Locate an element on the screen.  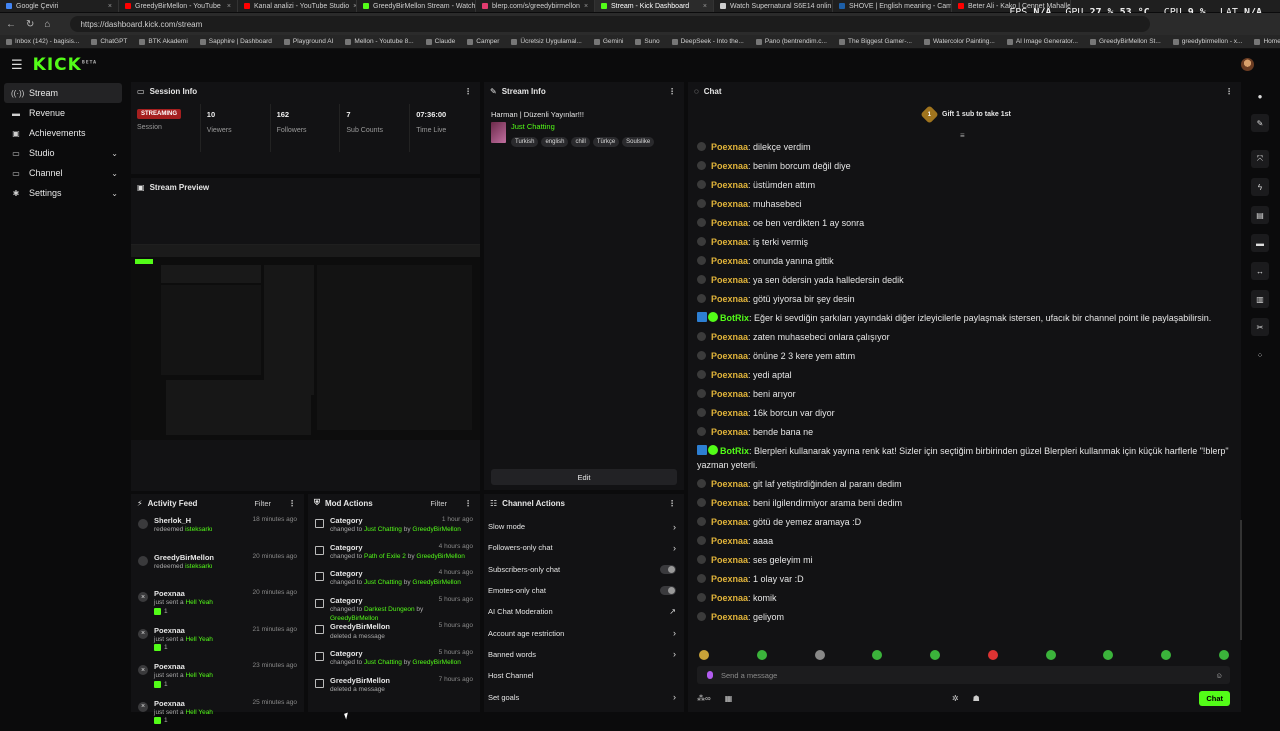
url-input: https://dashboard.kick.com/stream is located at coordinates (610, 24).